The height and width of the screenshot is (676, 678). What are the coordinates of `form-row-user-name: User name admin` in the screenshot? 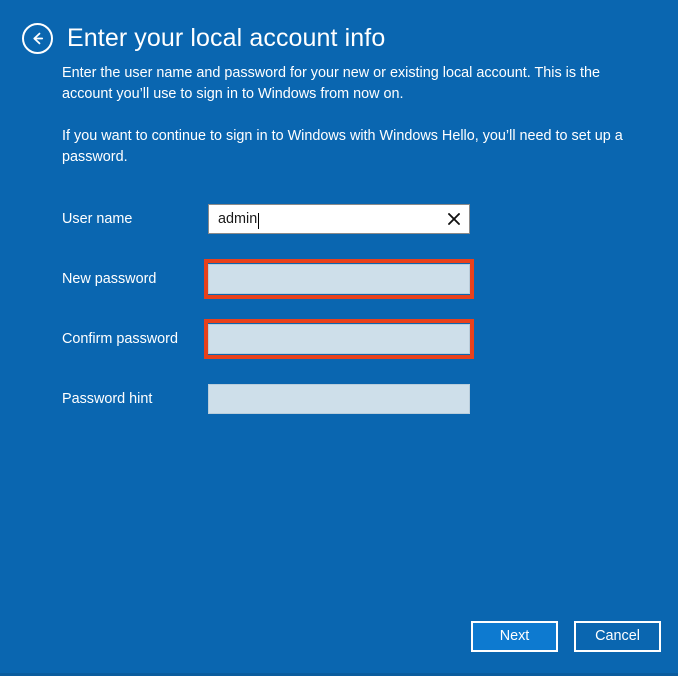 It's located at (272, 219).